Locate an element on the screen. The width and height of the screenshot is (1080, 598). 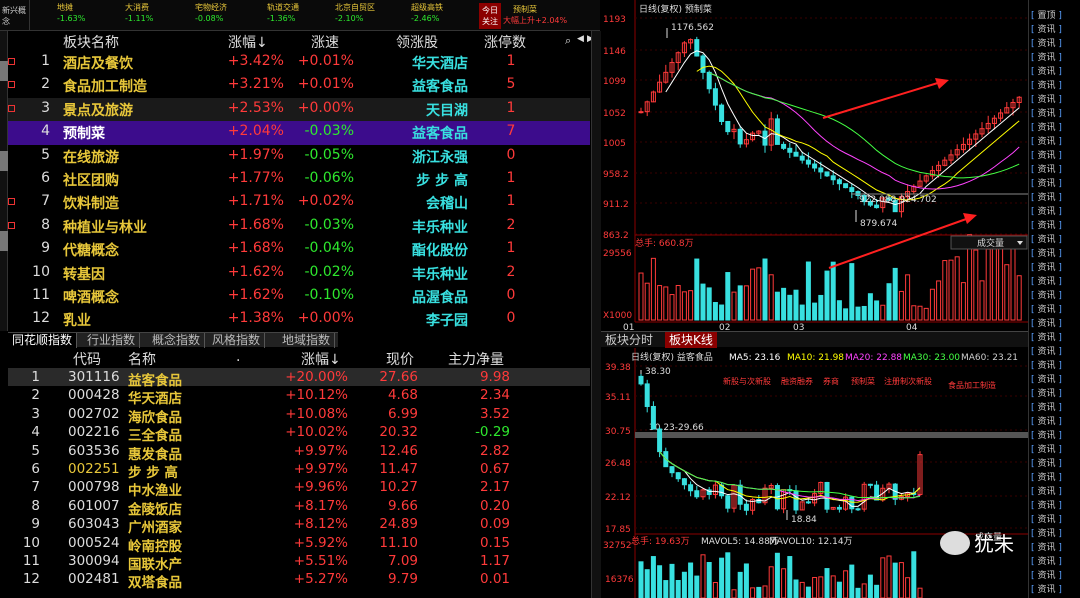
stock-row: 6 002251 步 步 高 +9.97% 11.47 0.67 is located at coordinates (299, 470).